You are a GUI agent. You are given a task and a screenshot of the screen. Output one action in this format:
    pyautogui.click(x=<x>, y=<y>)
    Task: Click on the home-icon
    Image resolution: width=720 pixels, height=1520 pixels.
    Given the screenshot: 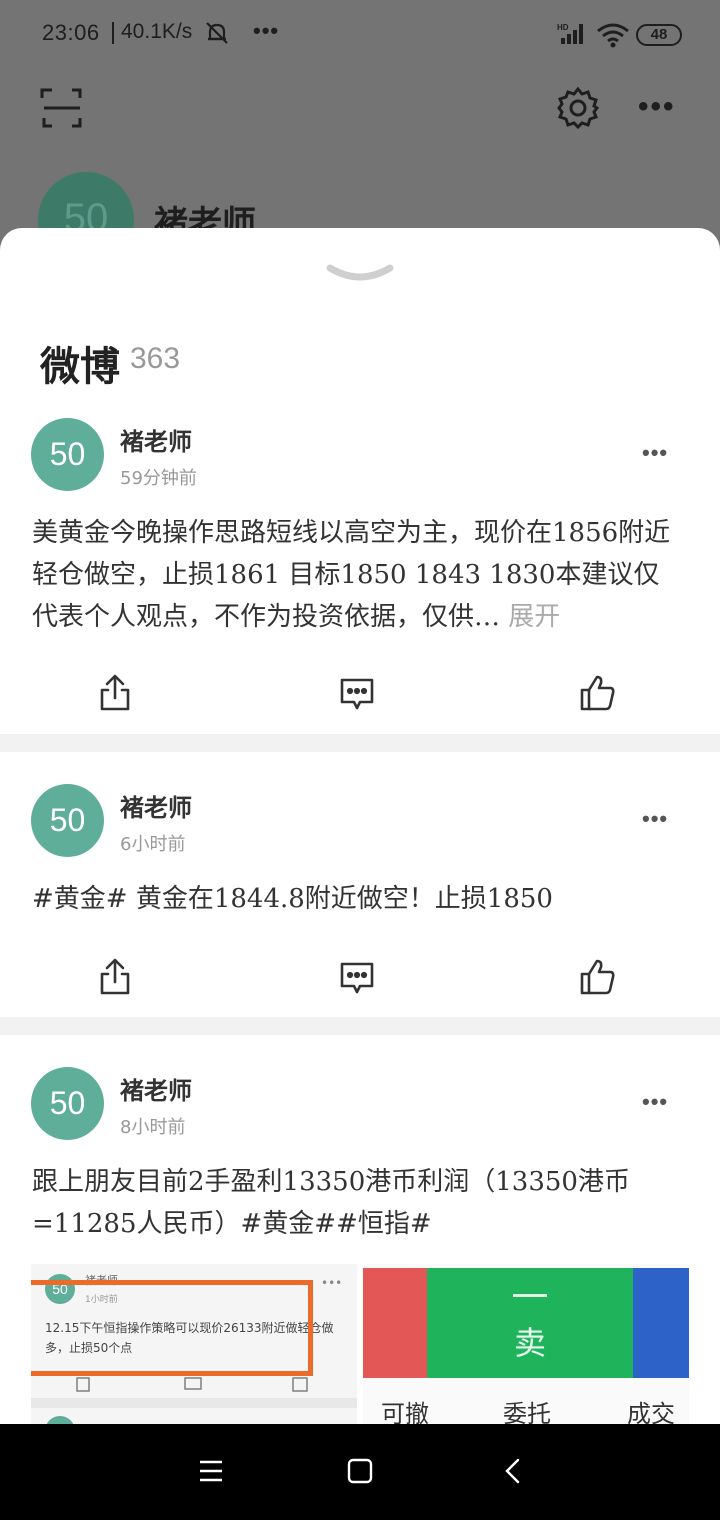 What is the action you would take?
    pyautogui.click(x=360, y=1473)
    